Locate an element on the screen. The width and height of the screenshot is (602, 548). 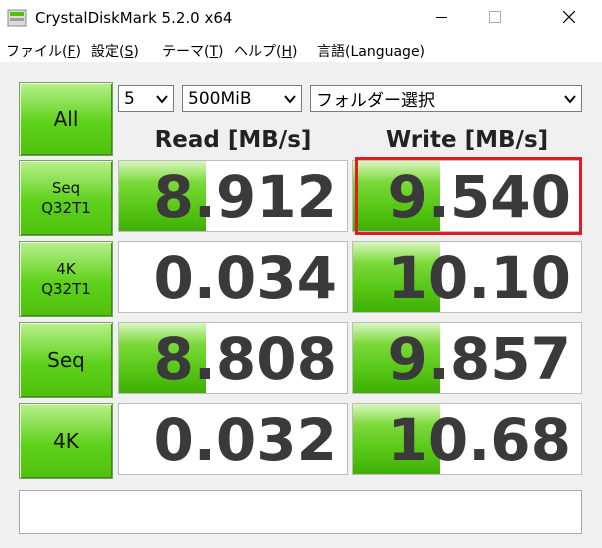
seq-button: Seq is located at coordinates (66, 360).